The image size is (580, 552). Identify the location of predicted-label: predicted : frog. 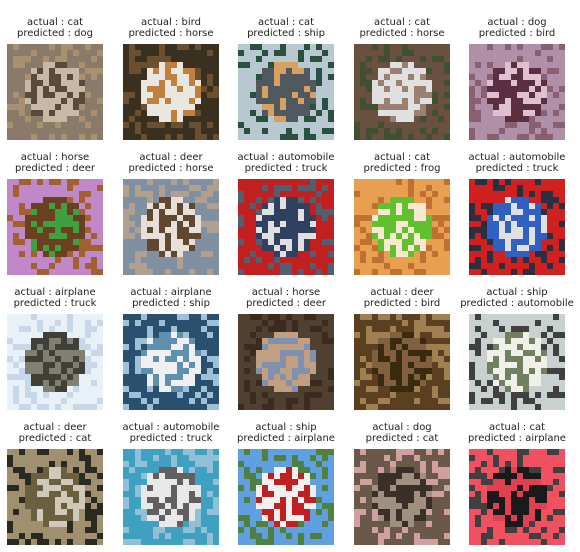
(402, 168).